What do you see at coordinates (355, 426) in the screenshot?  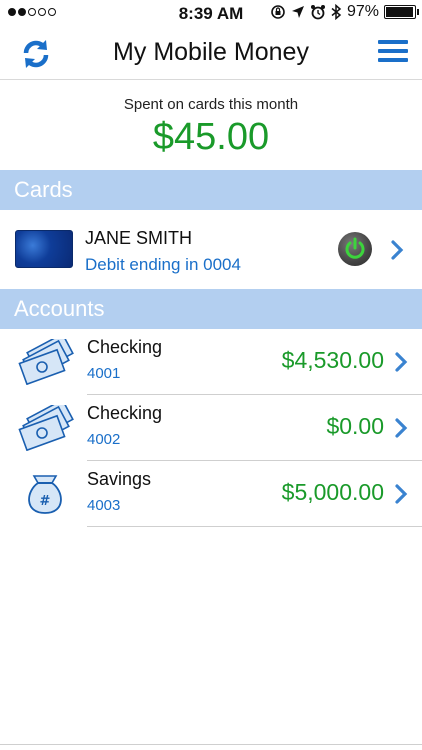 I see `account-balance: $0.00` at bounding box center [355, 426].